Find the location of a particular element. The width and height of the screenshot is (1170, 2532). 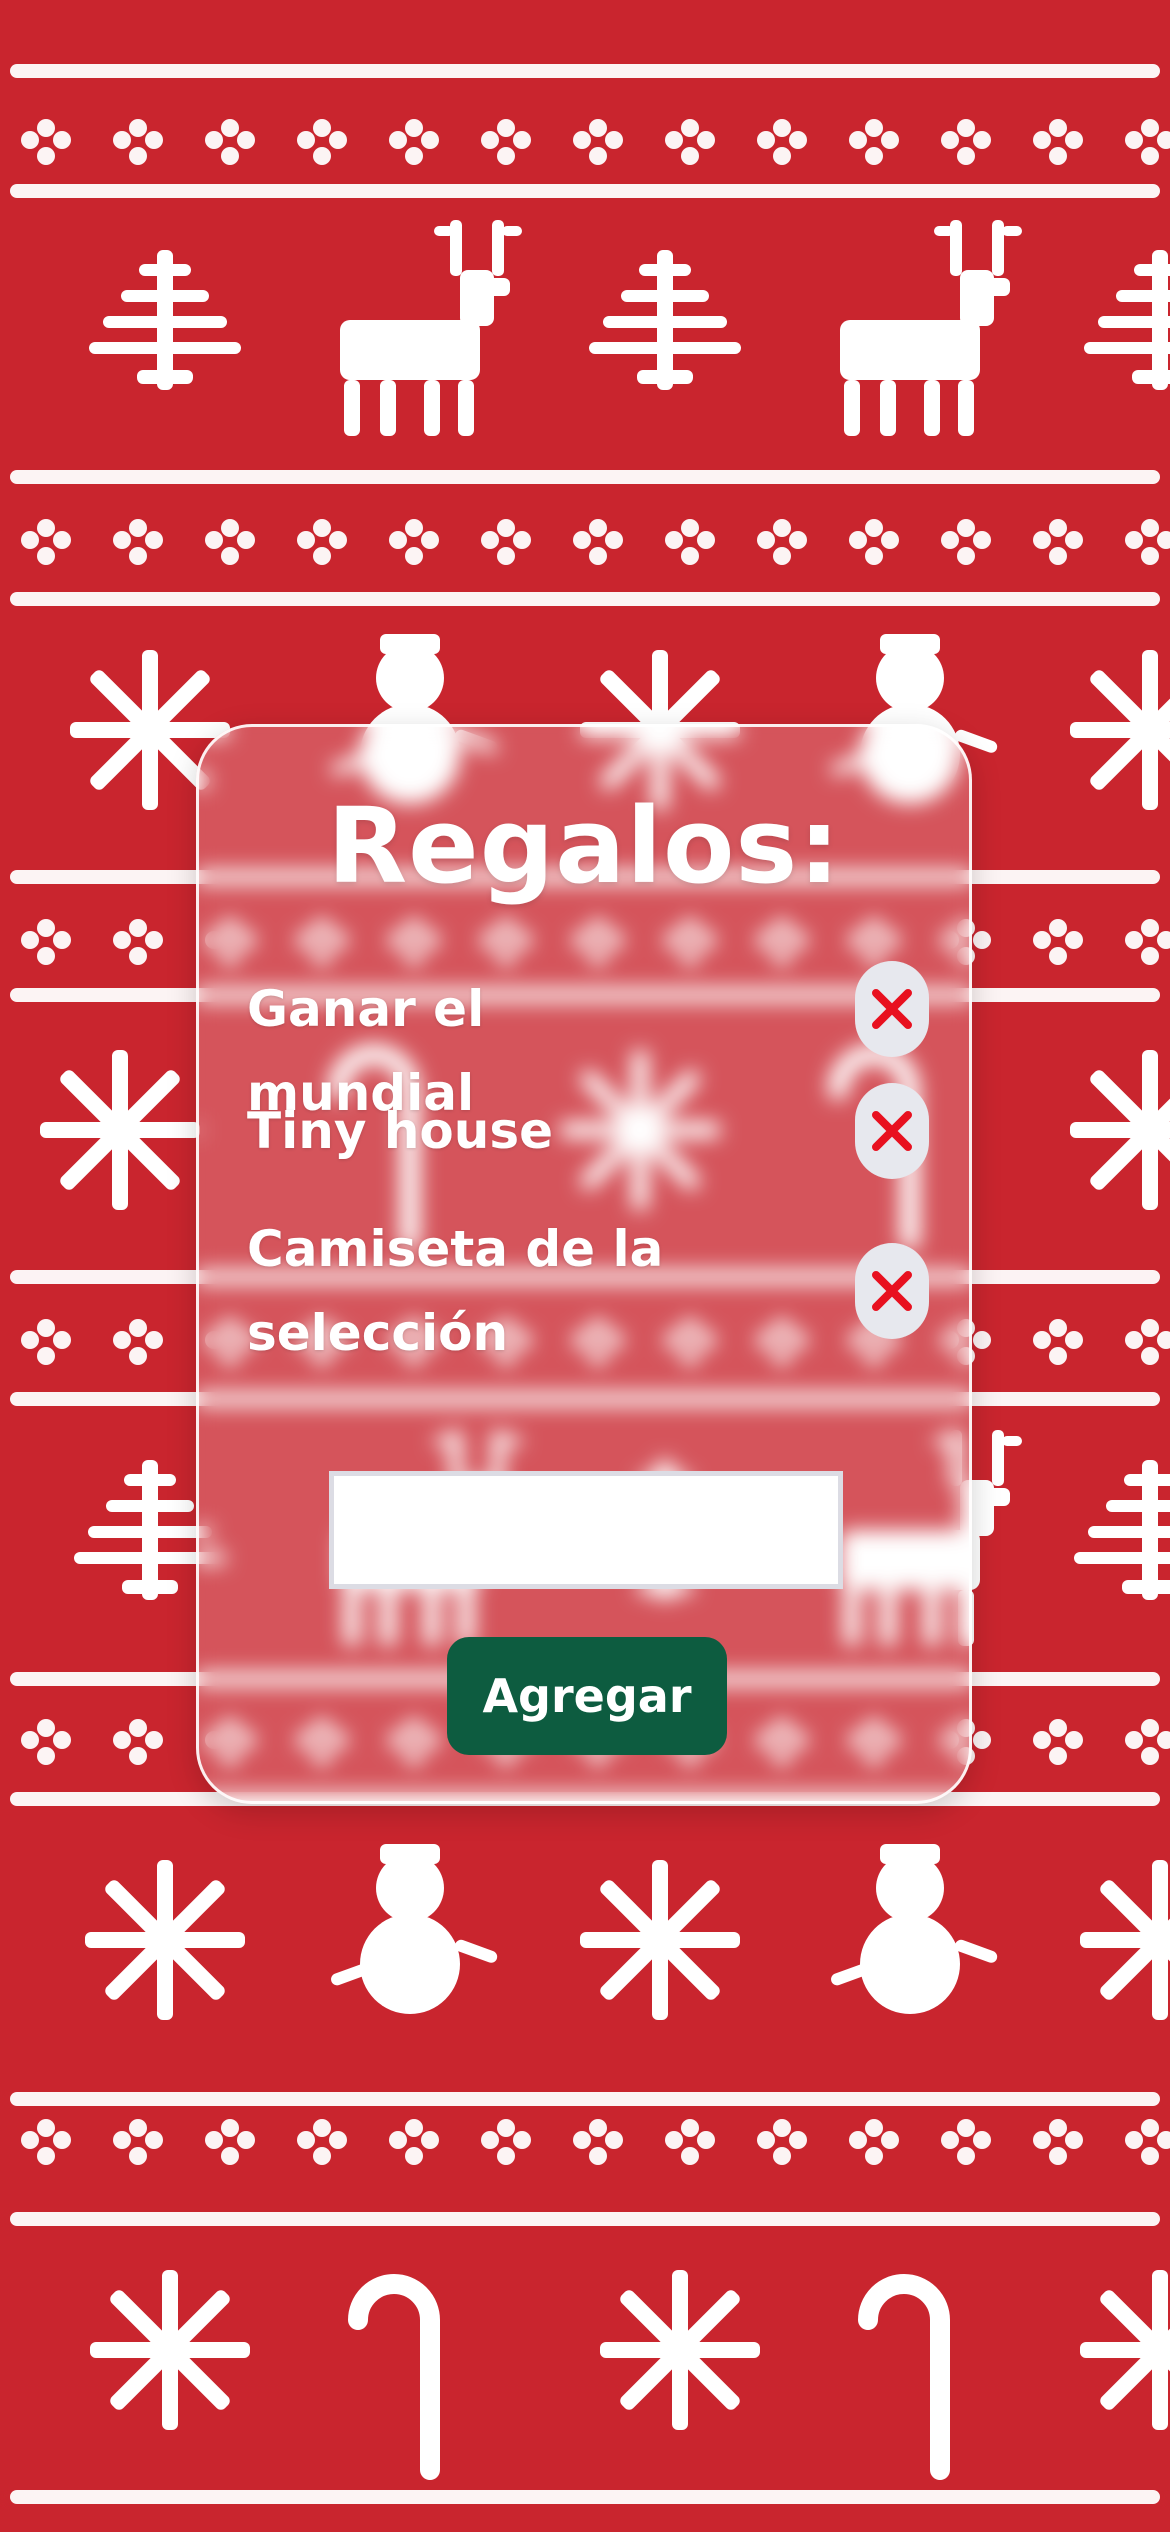

gift-input is located at coordinates (586, 1530).